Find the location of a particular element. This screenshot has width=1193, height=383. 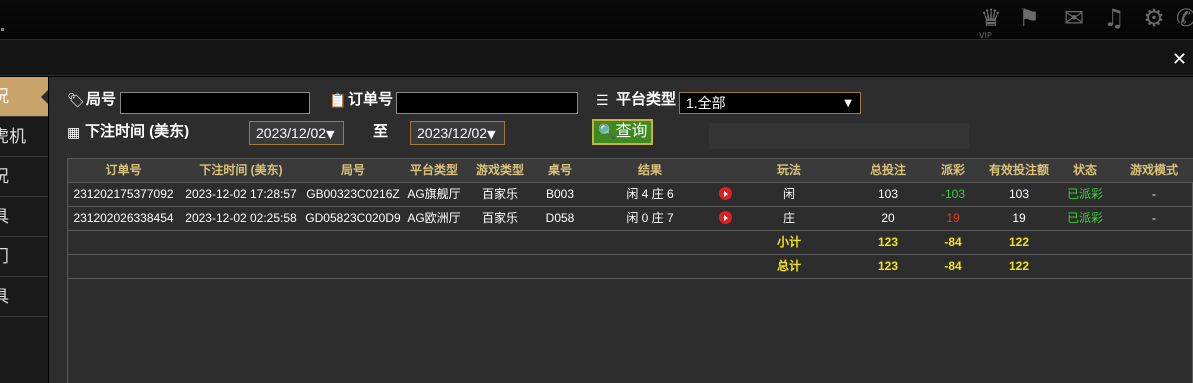

top-dot is located at coordinates (2, 29).